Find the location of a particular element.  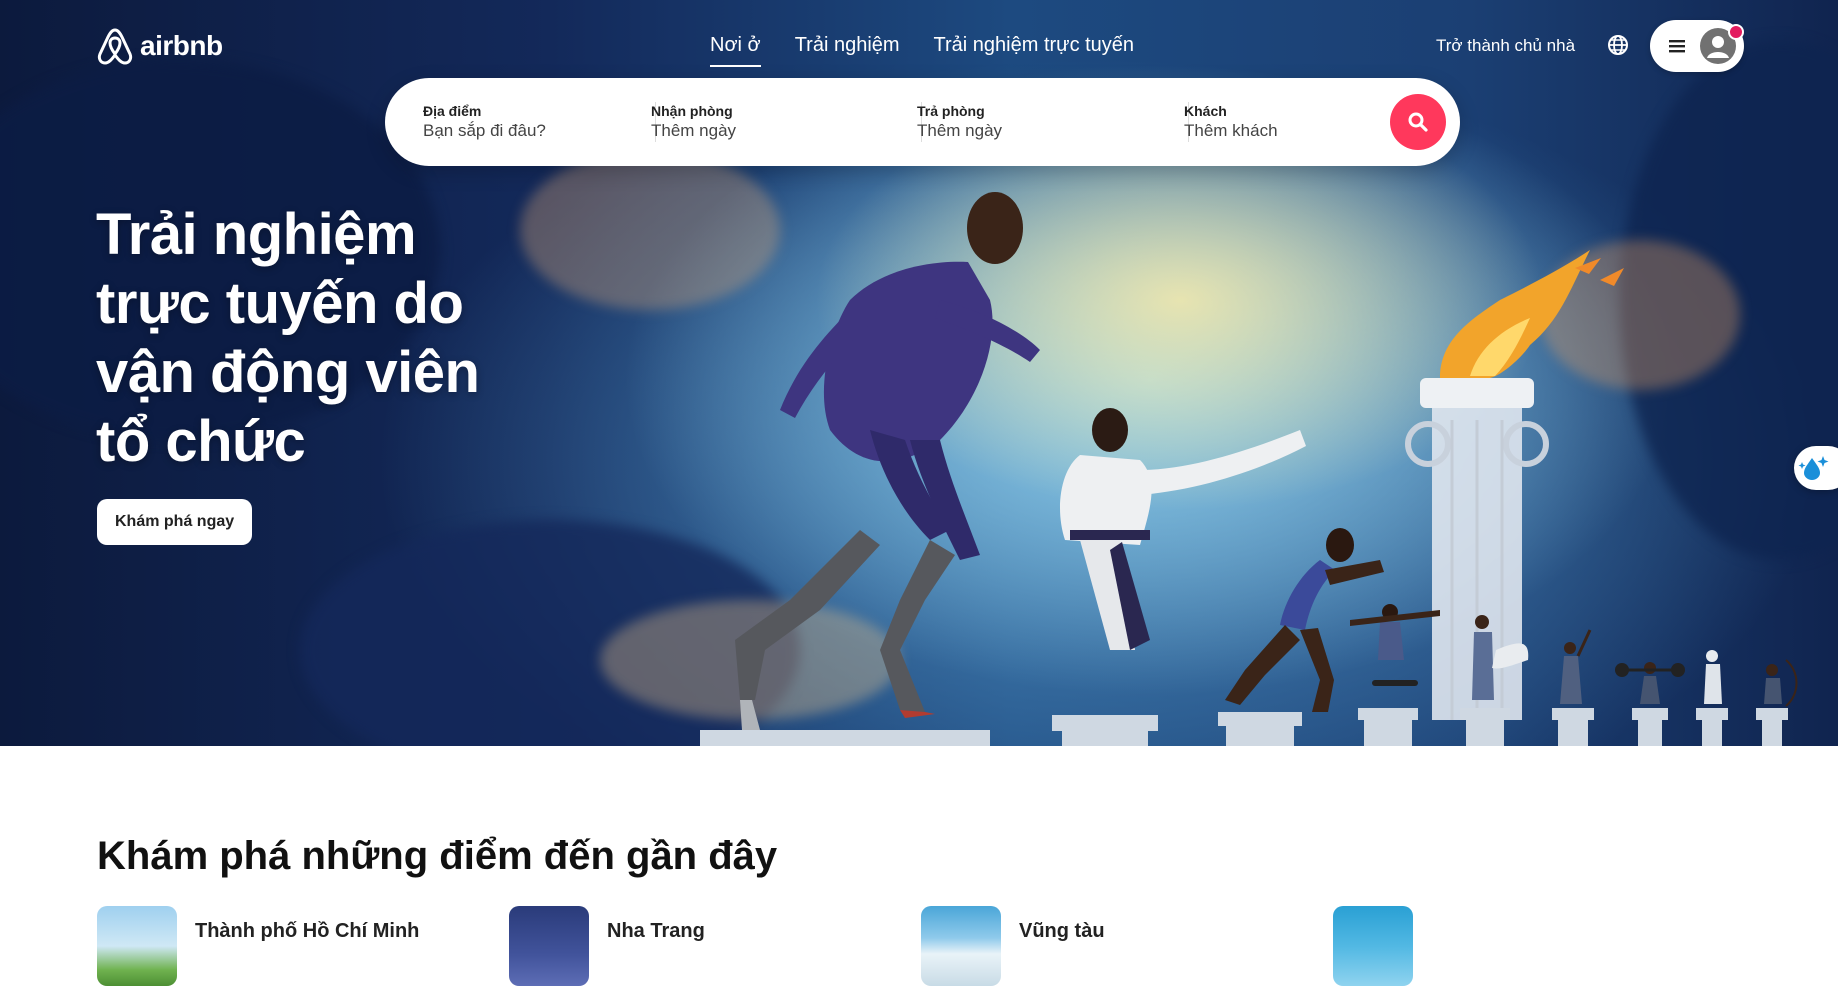

side-floating-button is located at coordinates (1816, 468).